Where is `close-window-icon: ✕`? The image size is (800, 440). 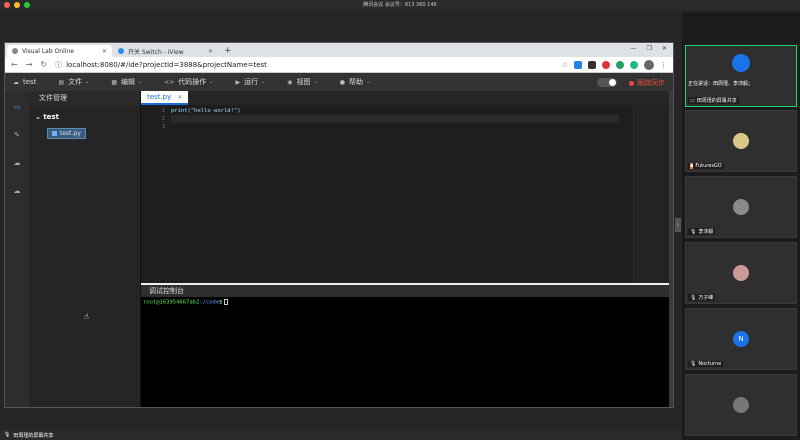
close-window-icon: ✕ is located at coordinates (664, 48).